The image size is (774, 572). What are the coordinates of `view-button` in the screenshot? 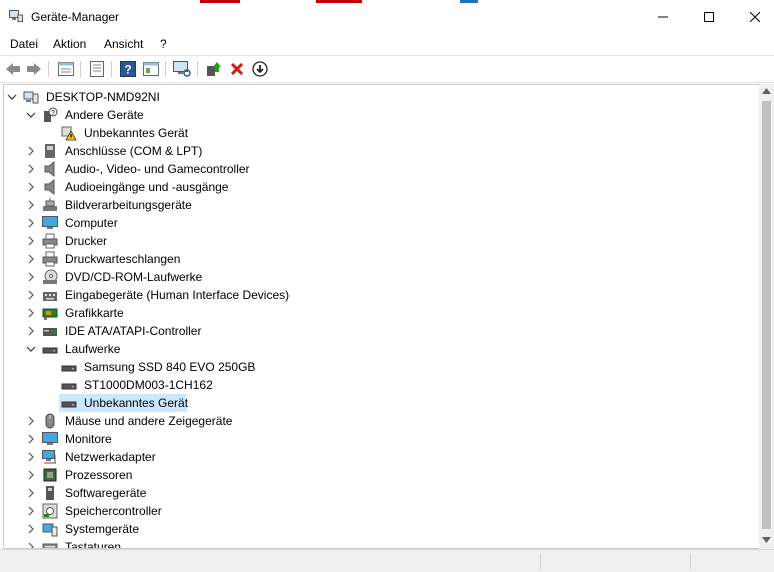 It's located at (97, 69).